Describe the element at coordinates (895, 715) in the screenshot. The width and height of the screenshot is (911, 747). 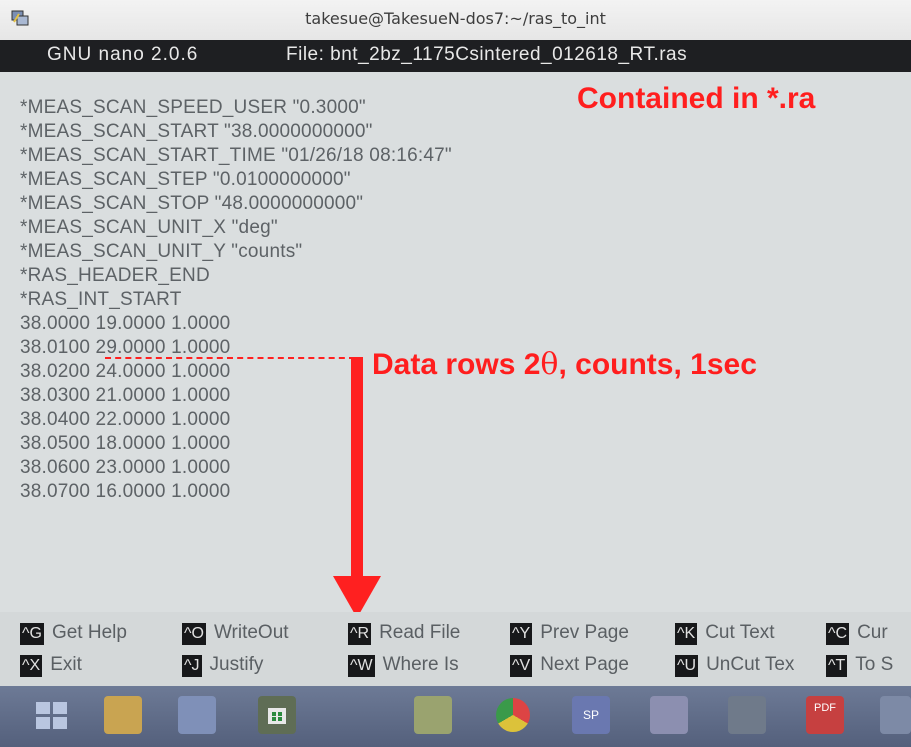
I see `app-icon` at that location.